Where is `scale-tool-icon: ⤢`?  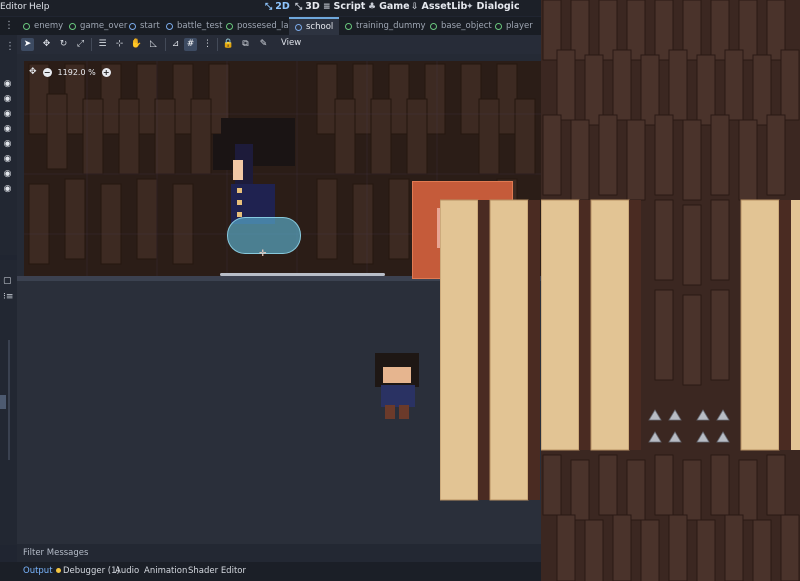
scale-tool-icon: ⤢ is located at coordinates (80, 44).